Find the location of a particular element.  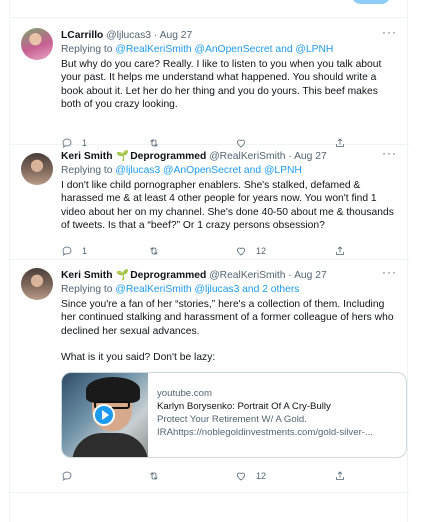

video-thumbnail is located at coordinates (105, 415).